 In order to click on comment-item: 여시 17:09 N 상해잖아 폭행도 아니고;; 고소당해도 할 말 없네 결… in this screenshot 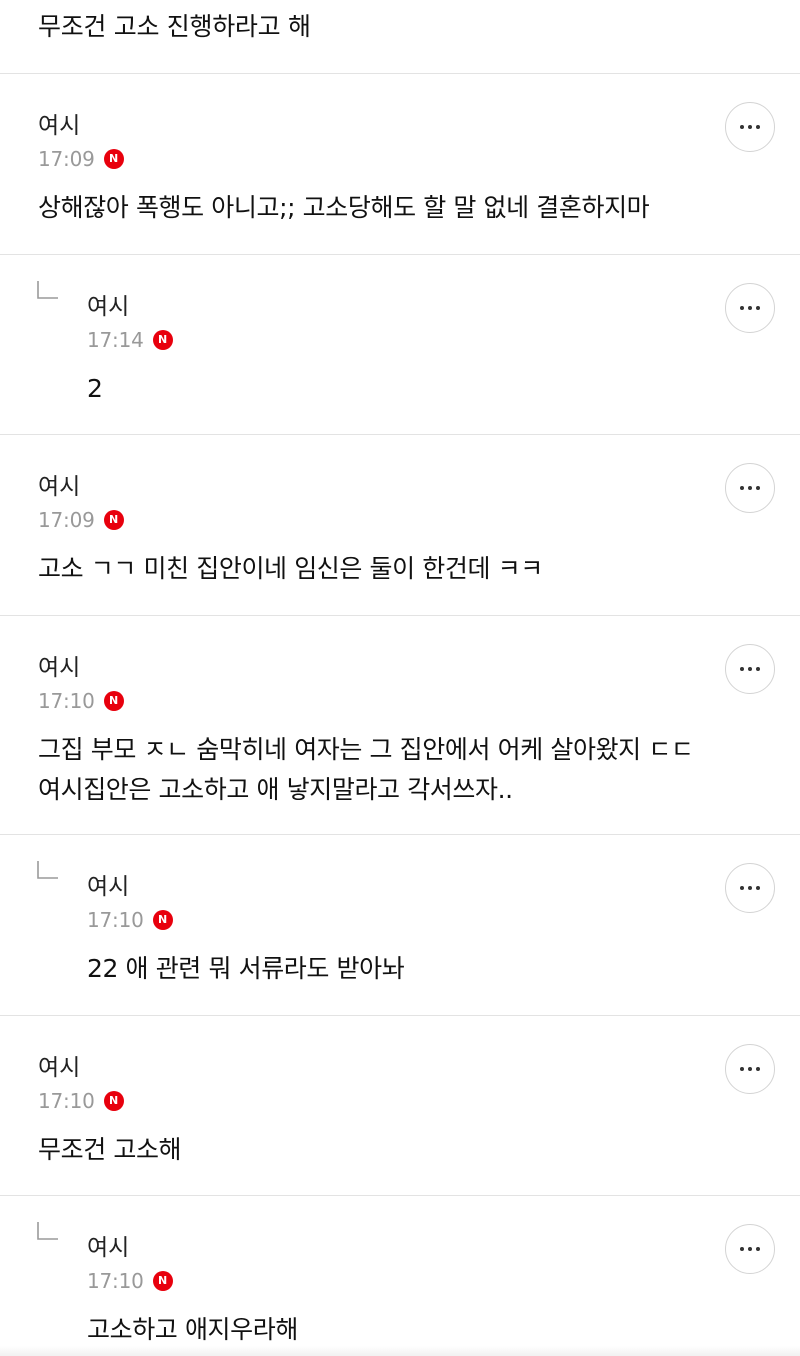, I will do `click(400, 164)`.